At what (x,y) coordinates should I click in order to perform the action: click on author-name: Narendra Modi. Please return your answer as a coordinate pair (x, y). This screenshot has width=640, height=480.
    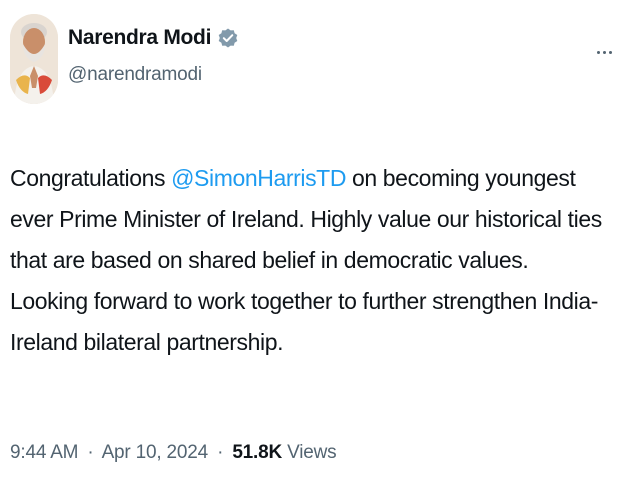
    Looking at the image, I should click on (139, 38).